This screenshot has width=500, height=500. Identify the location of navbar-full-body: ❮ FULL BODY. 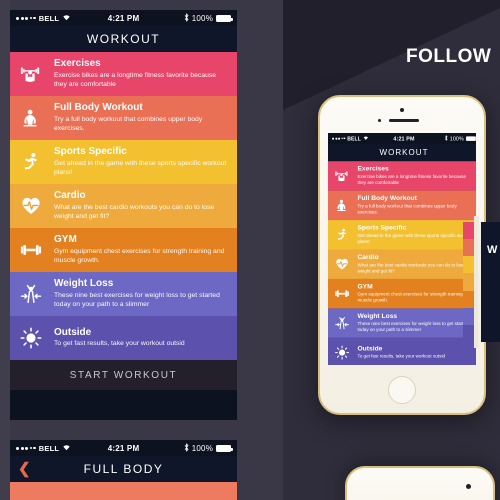
(123, 469).